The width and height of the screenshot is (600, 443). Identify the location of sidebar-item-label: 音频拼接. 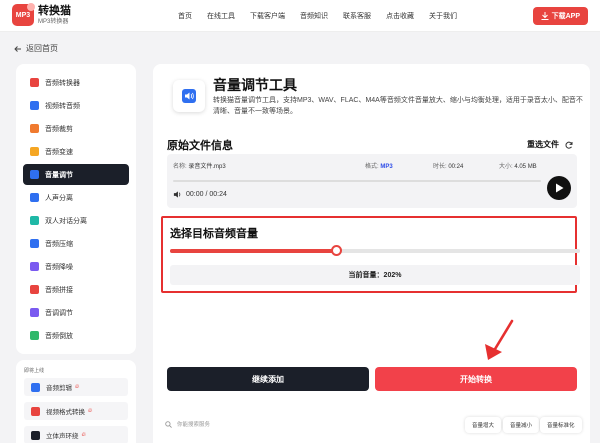
(59, 290).